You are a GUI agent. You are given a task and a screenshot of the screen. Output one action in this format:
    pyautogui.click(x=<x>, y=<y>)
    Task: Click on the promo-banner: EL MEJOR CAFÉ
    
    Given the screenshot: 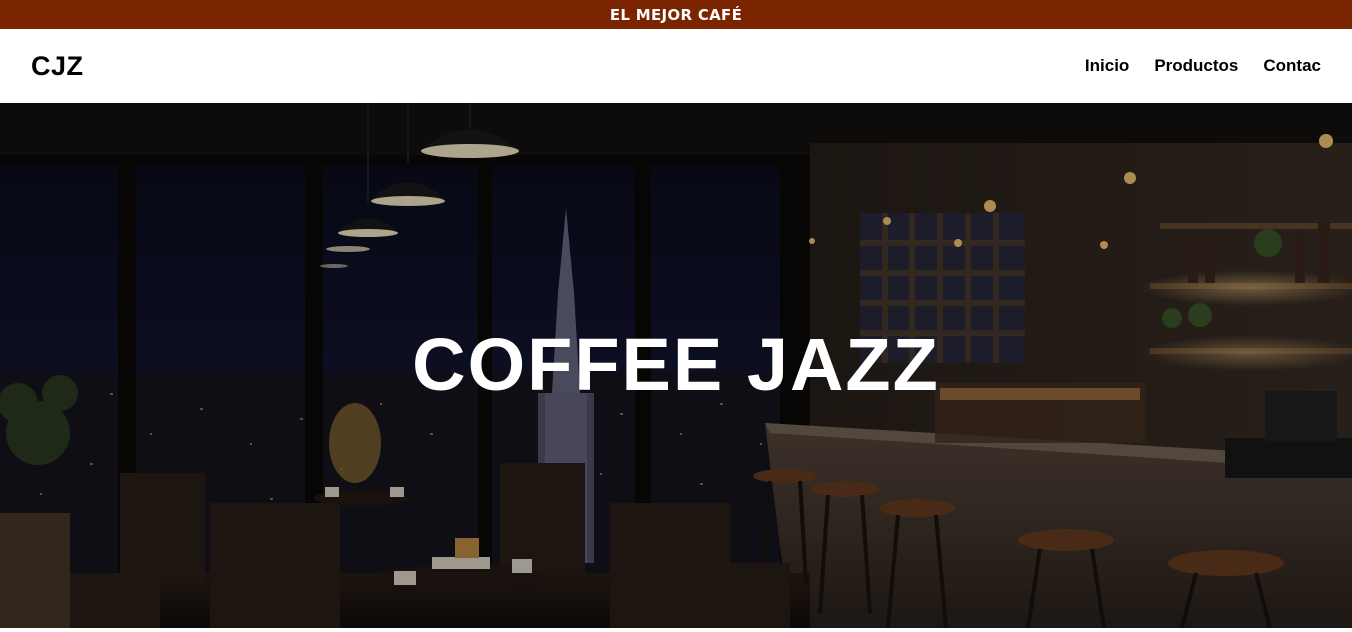 What is the action you would take?
    pyautogui.click(x=676, y=14)
    